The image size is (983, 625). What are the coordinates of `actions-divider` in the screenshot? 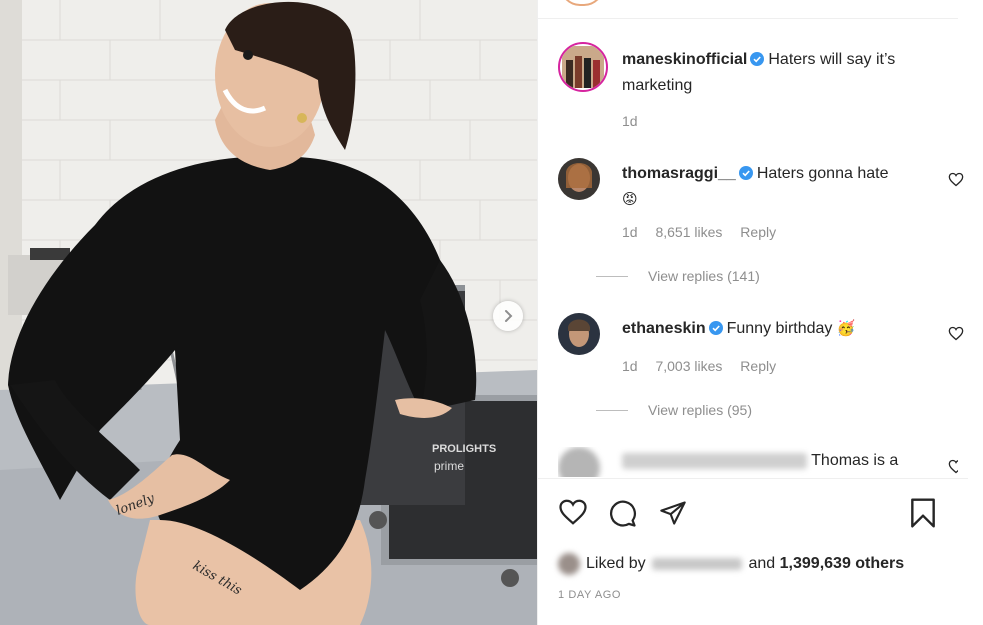 It's located at (753, 478).